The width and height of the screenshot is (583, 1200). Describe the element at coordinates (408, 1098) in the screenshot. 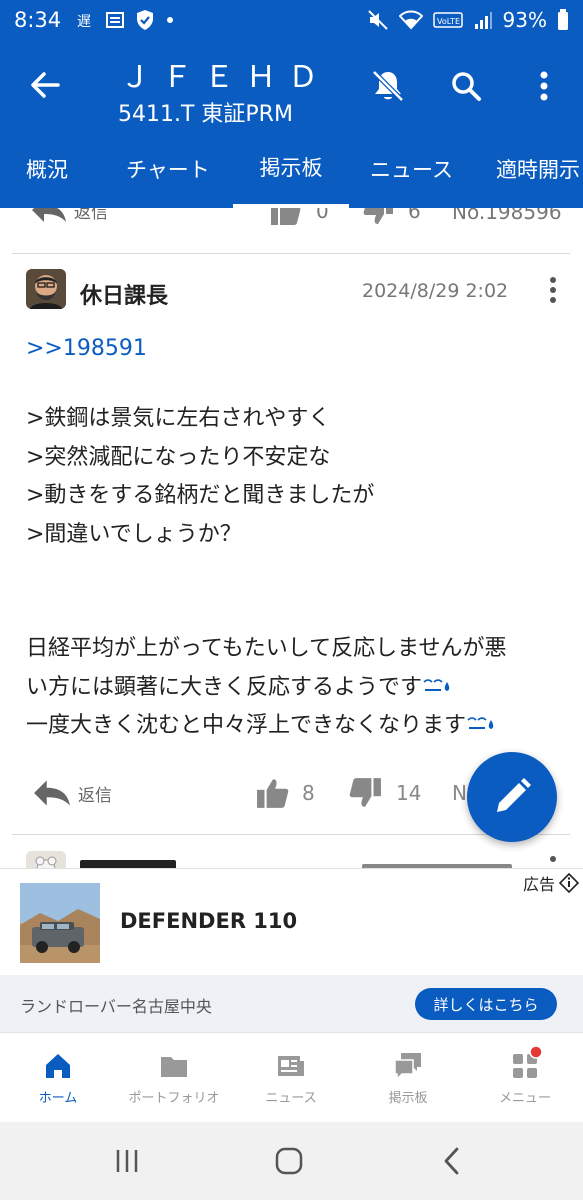

I see `nav-board-label: 掲示板` at that location.